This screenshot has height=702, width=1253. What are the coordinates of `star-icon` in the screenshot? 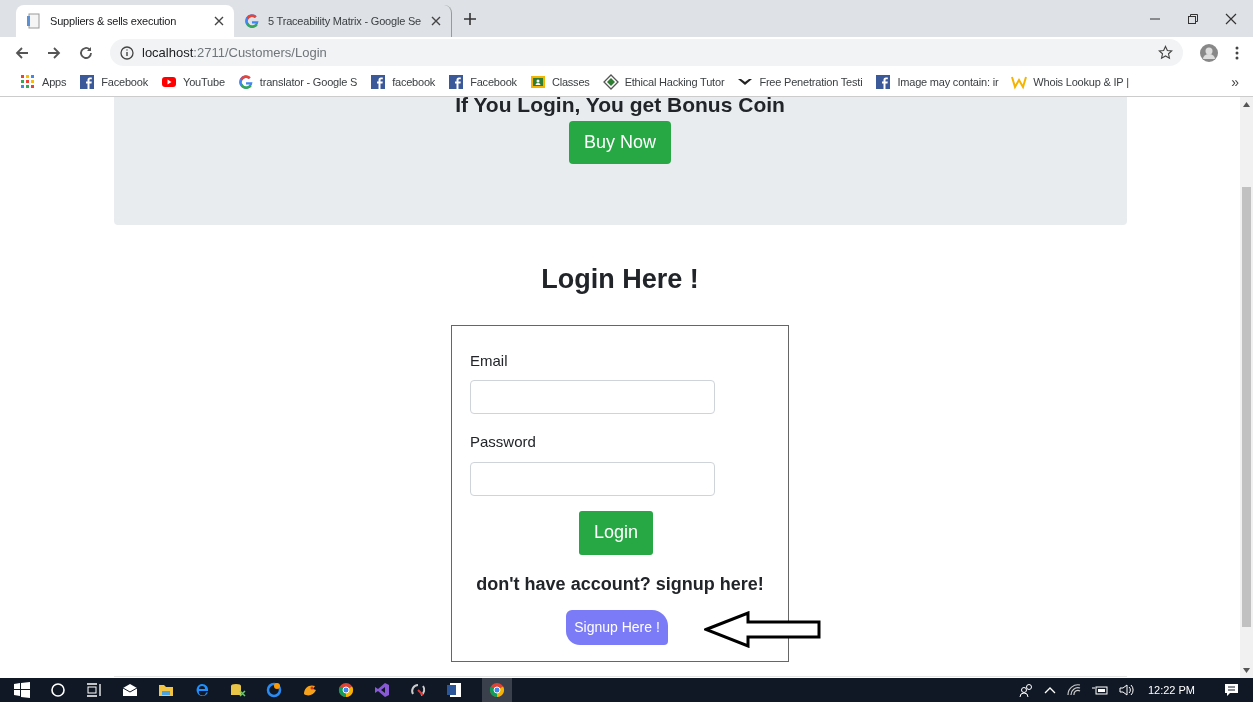 It's located at (1165, 52).